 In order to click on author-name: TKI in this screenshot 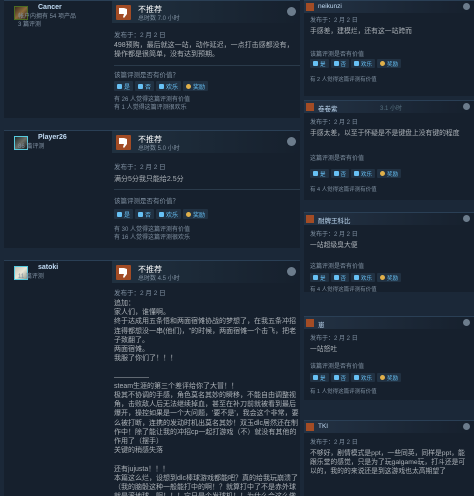, I will do `click(323, 426)`.